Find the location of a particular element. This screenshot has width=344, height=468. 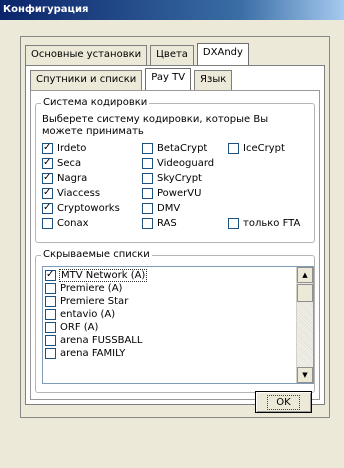

list-item-label: arena FUSSBALL is located at coordinates (101, 340).